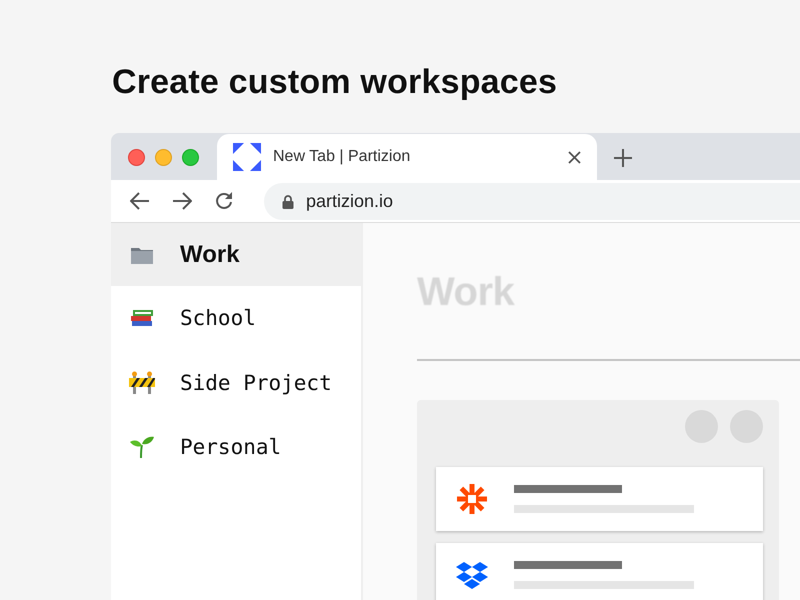 Image resolution: width=800 pixels, height=600 pixels. Describe the element at coordinates (142, 447) in the screenshot. I see `sprout-icon` at that location.